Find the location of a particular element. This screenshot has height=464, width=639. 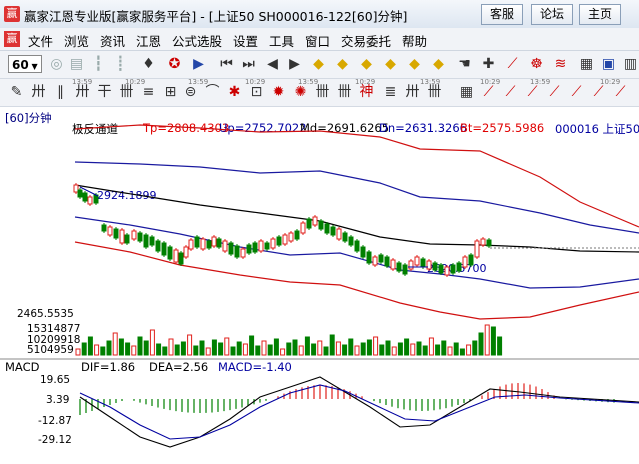

document-icon: ▤ is located at coordinates (76, 64).